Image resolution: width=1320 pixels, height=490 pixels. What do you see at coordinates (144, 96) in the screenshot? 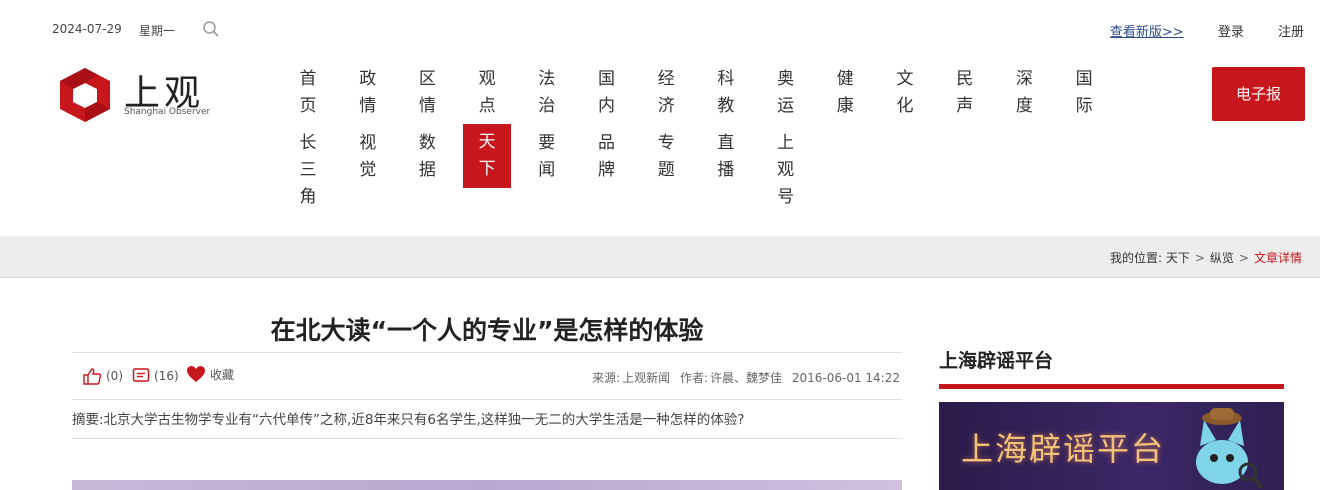
I see `site-logo: 上观 Shanghai Observer` at bounding box center [144, 96].